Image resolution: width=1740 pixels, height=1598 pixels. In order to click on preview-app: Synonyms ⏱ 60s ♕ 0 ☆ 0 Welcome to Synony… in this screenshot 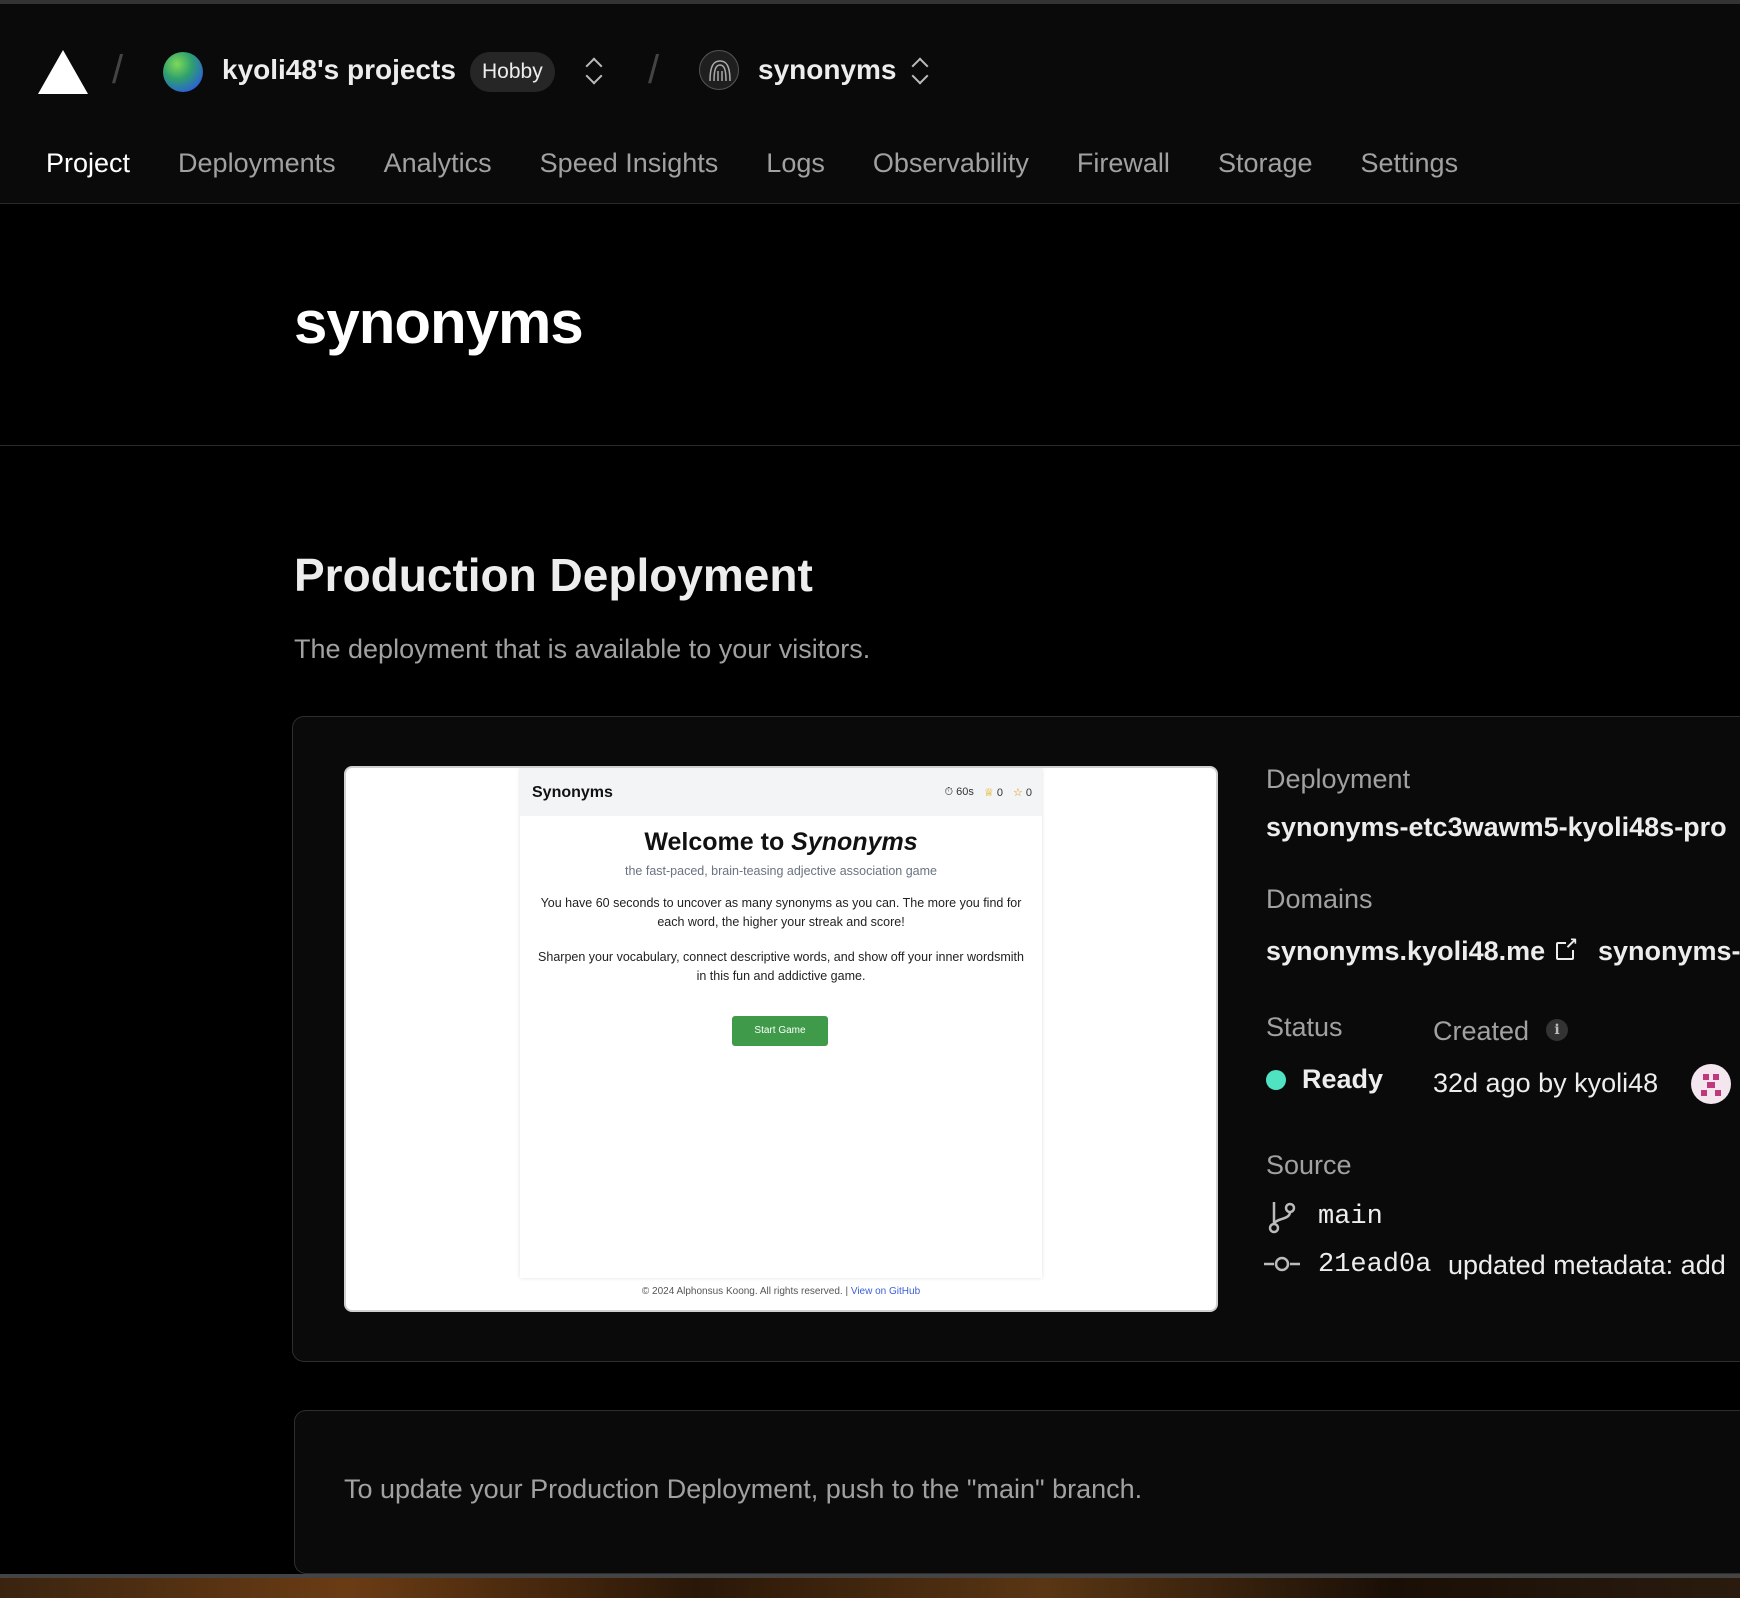, I will do `click(781, 1023)`.